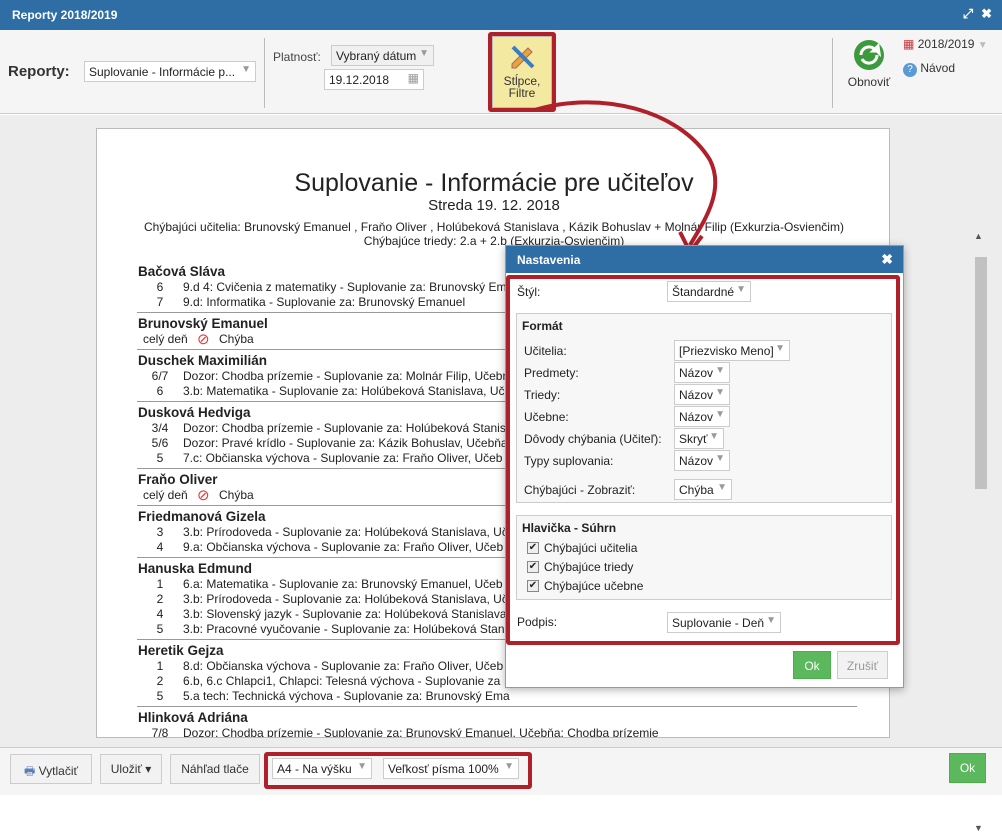 This screenshot has height=839, width=1002. Describe the element at coordinates (215, 769) in the screenshot. I see `print-preview-button: Náhľad tlače` at that location.